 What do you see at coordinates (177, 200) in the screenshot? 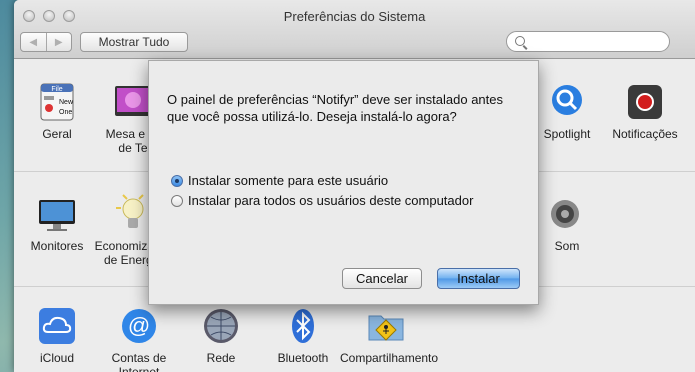
I see `radio-unselected-icon` at bounding box center [177, 200].